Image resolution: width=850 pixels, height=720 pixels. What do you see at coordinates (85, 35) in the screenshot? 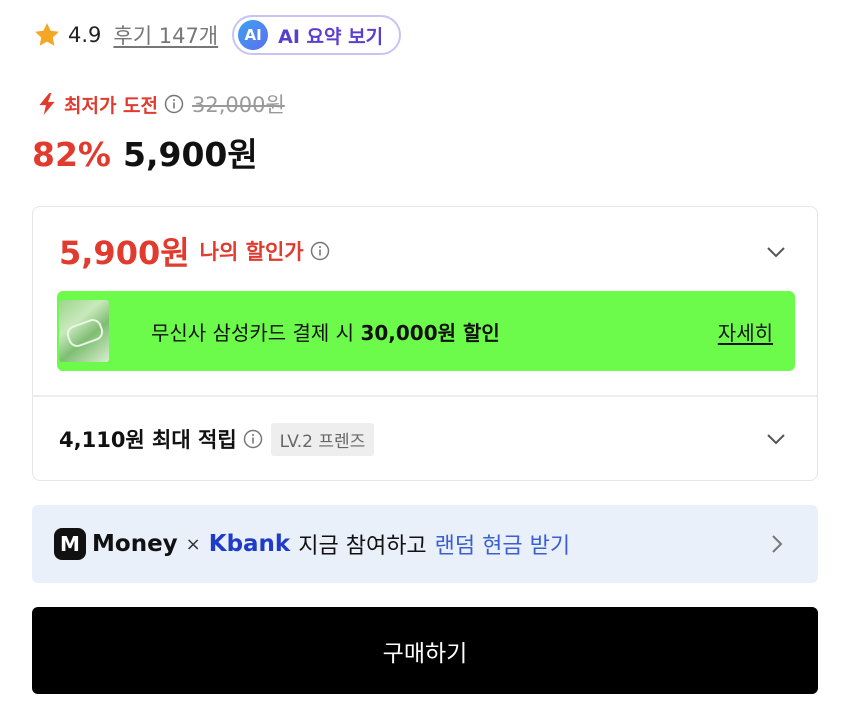
I see `rating-value: 4.9` at bounding box center [85, 35].